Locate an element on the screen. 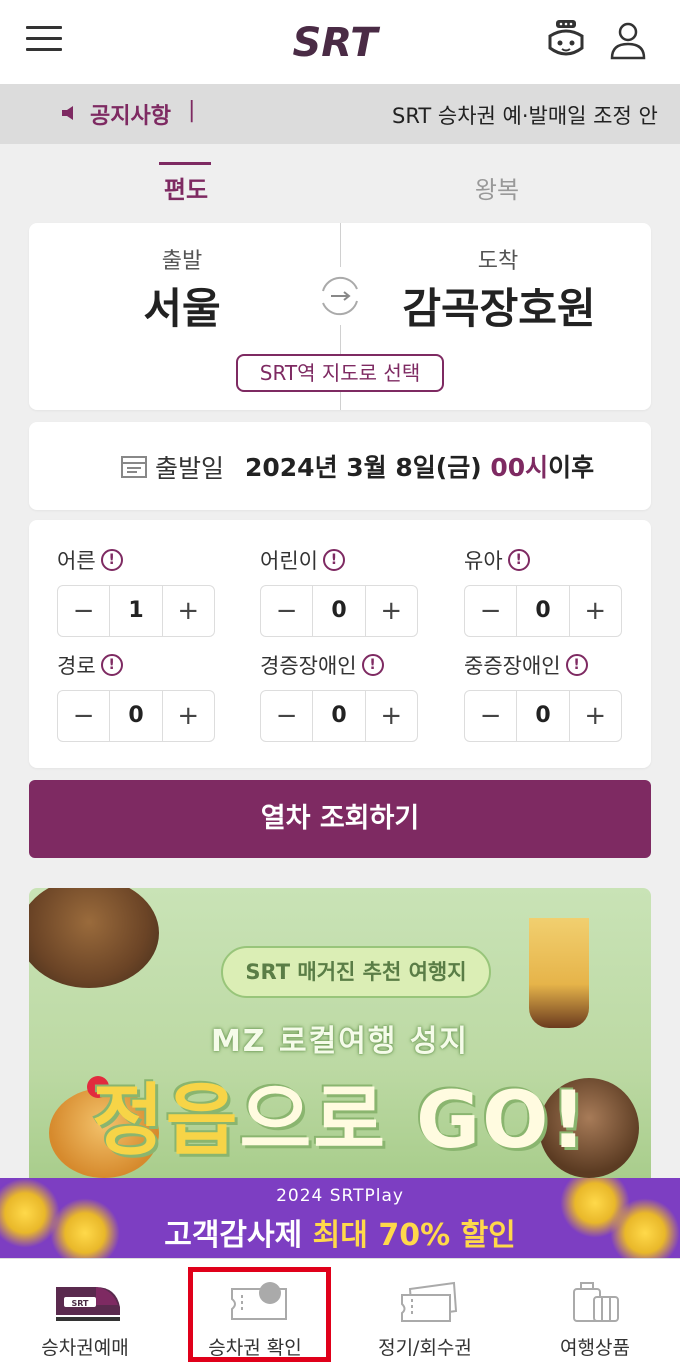 This screenshot has height=1367, width=680. route-card: 출발 서울 도착 감곡장호원 SRT역 지도로 선택 is located at coordinates (340, 316).